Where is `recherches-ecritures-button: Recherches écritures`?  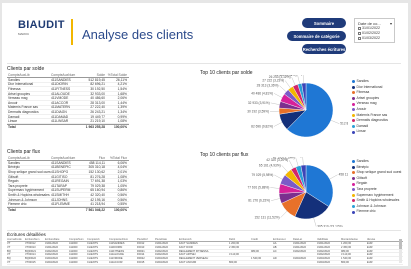
recherches-ecritures-button: Recherches écritures is located at coordinates (324, 49).